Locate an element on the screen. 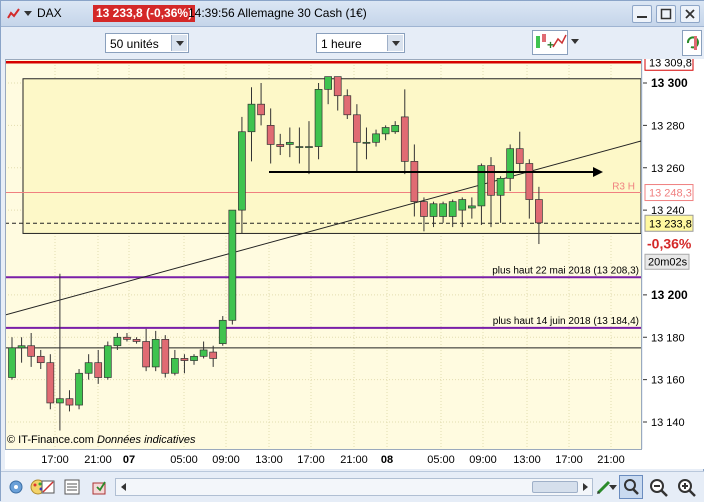  change-pct-label: -0,36% is located at coordinates (669, 243).